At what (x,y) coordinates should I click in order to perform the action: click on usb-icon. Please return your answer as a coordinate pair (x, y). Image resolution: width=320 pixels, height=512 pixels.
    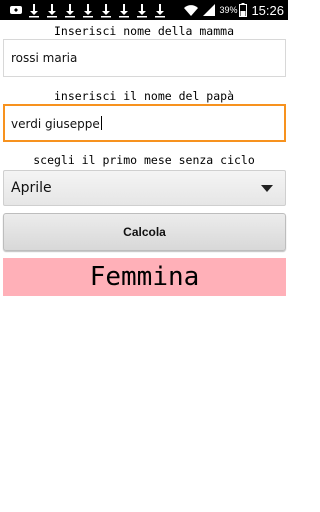
    Looking at the image, I should click on (16, 10).